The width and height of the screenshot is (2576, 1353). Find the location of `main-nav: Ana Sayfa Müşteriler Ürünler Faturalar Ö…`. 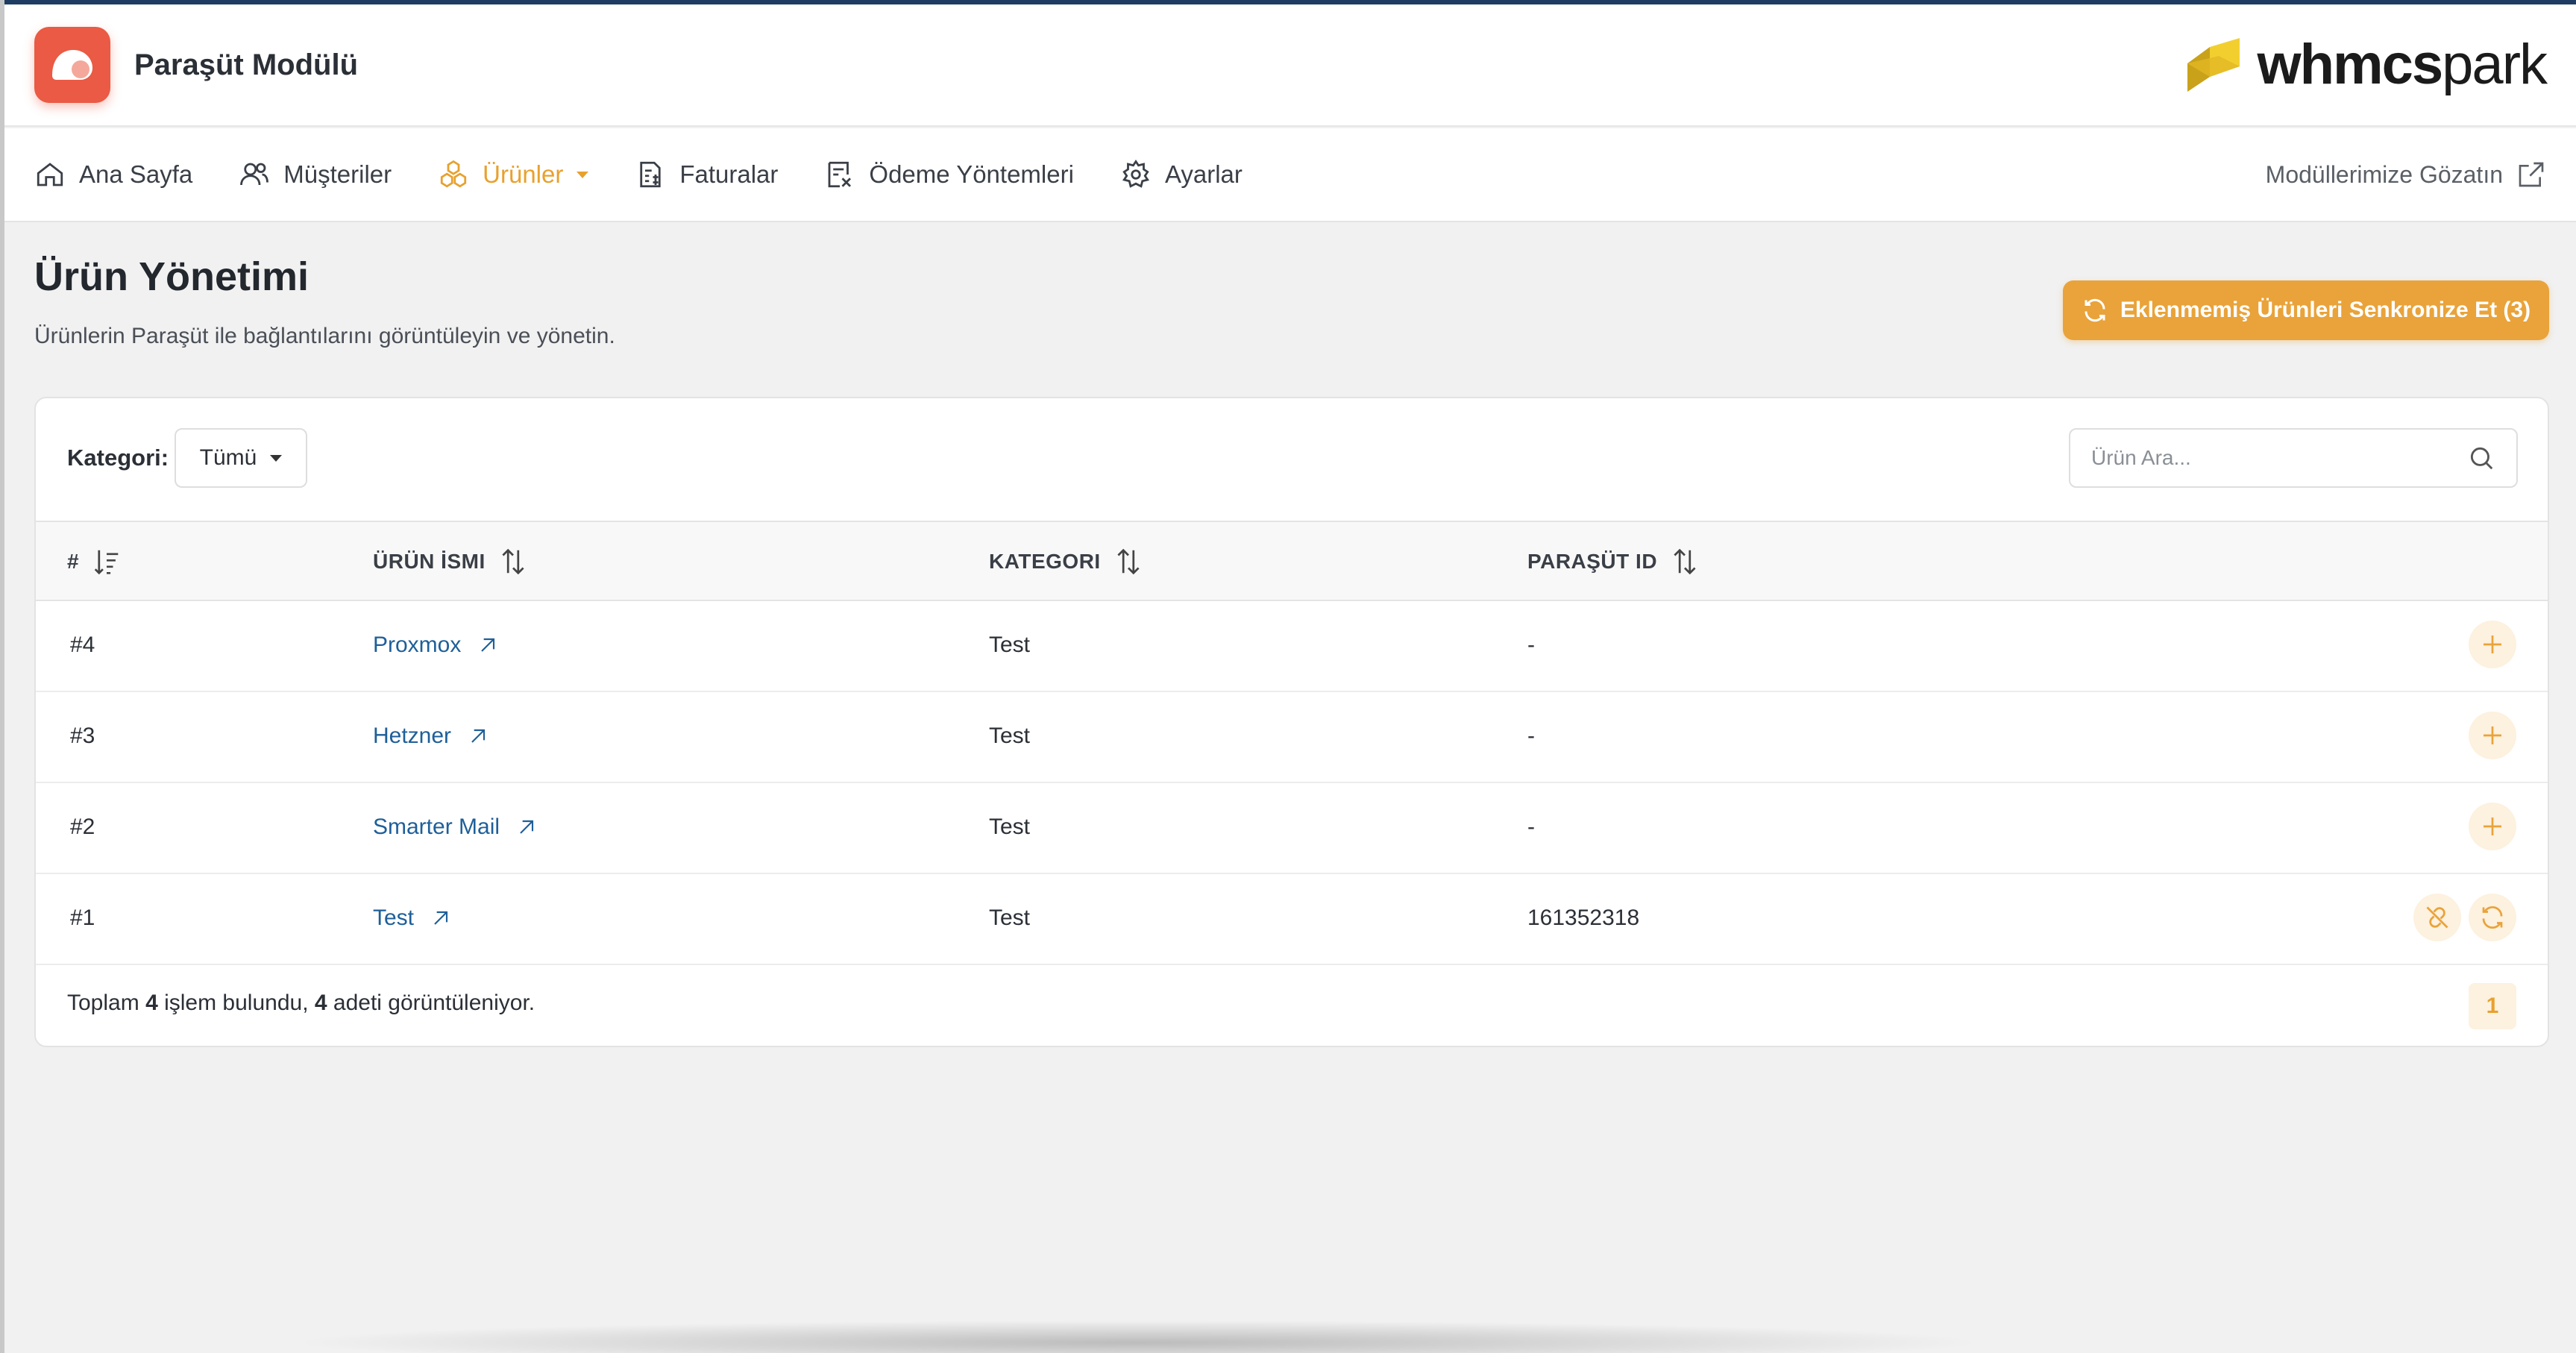

main-nav: Ana Sayfa Müşteriler Ürünler Faturalar Ö… is located at coordinates (1290, 175).